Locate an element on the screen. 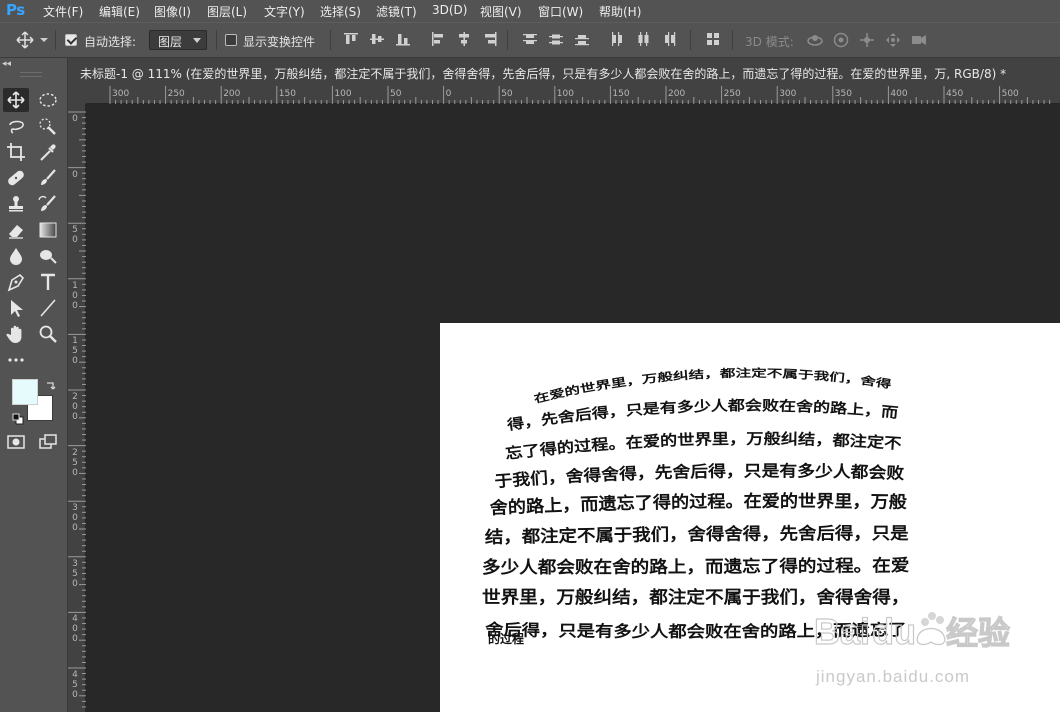 This screenshot has height=712, width=1060. 3d-roll-icon is located at coordinates (841, 40).